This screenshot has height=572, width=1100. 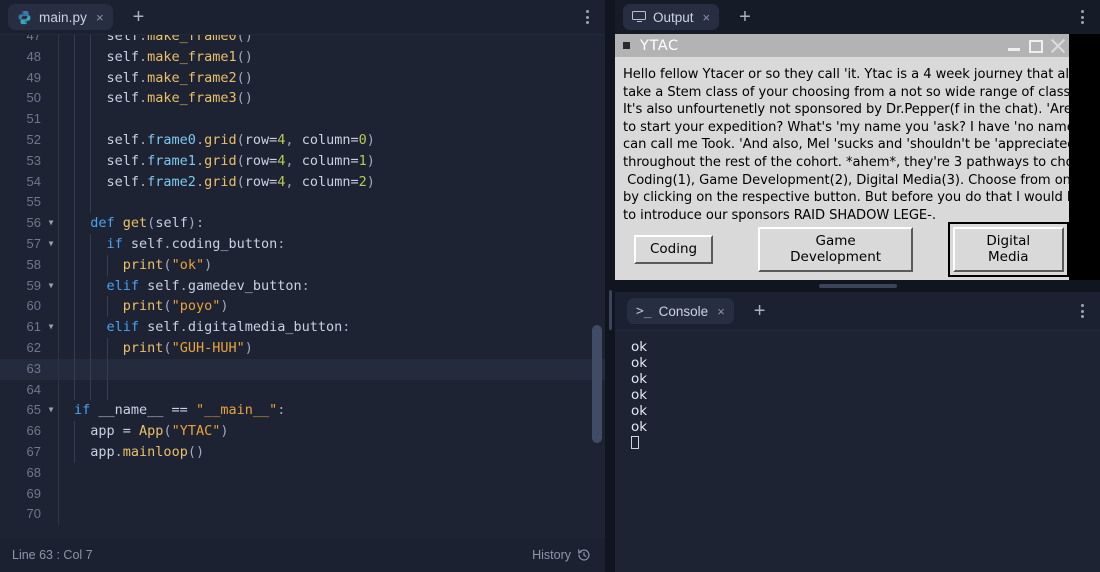 What do you see at coordinates (1082, 17) in the screenshot?
I see `output-kebab-menu-icon` at bounding box center [1082, 17].